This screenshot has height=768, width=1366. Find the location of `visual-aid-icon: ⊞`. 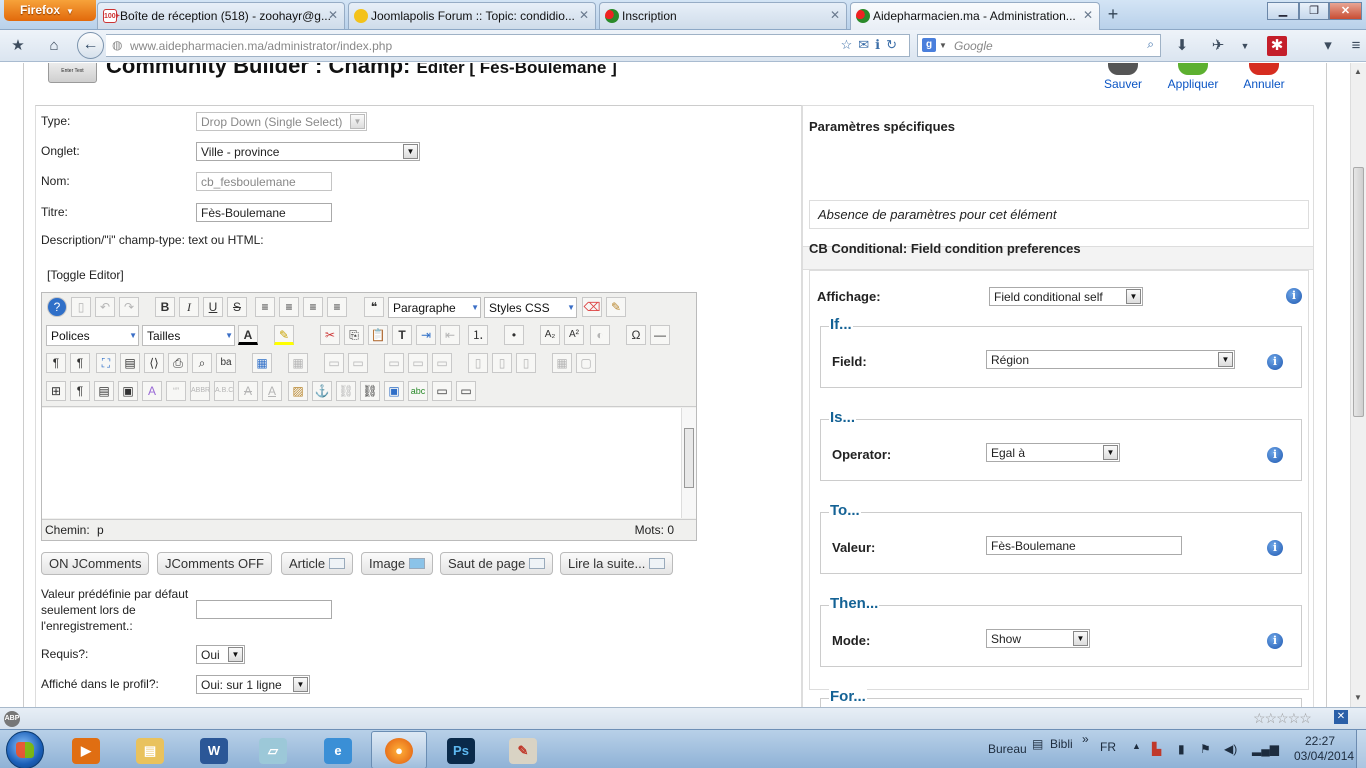

visual-aid-icon: ⊞ is located at coordinates (56, 391).